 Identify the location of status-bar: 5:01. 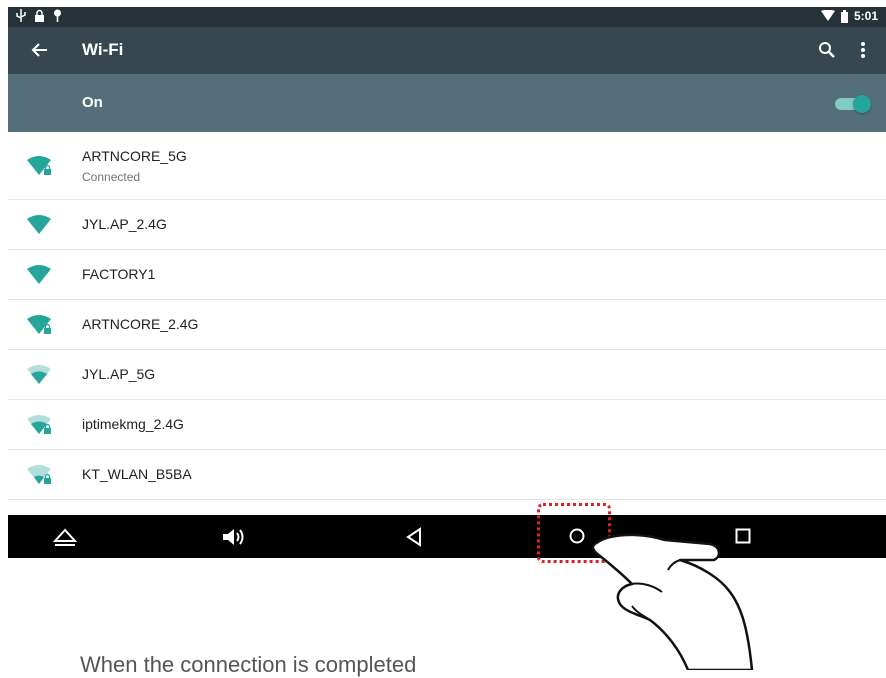
(447, 17).